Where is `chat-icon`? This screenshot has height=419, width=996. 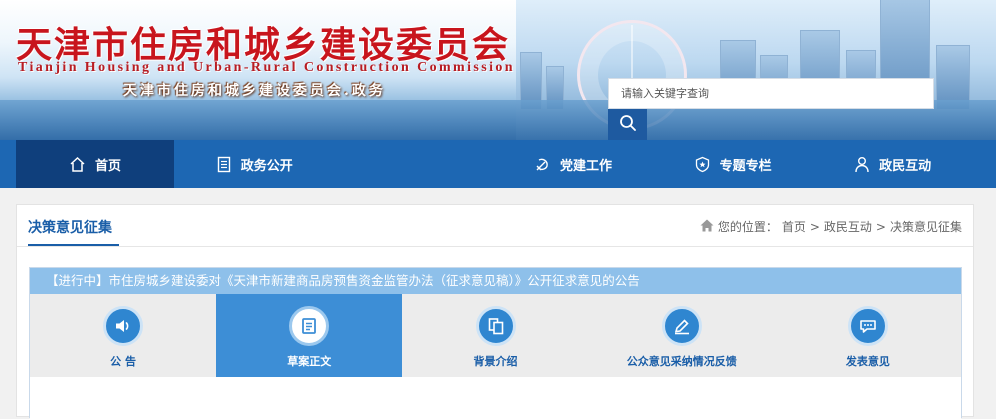 chat-icon is located at coordinates (867, 326).